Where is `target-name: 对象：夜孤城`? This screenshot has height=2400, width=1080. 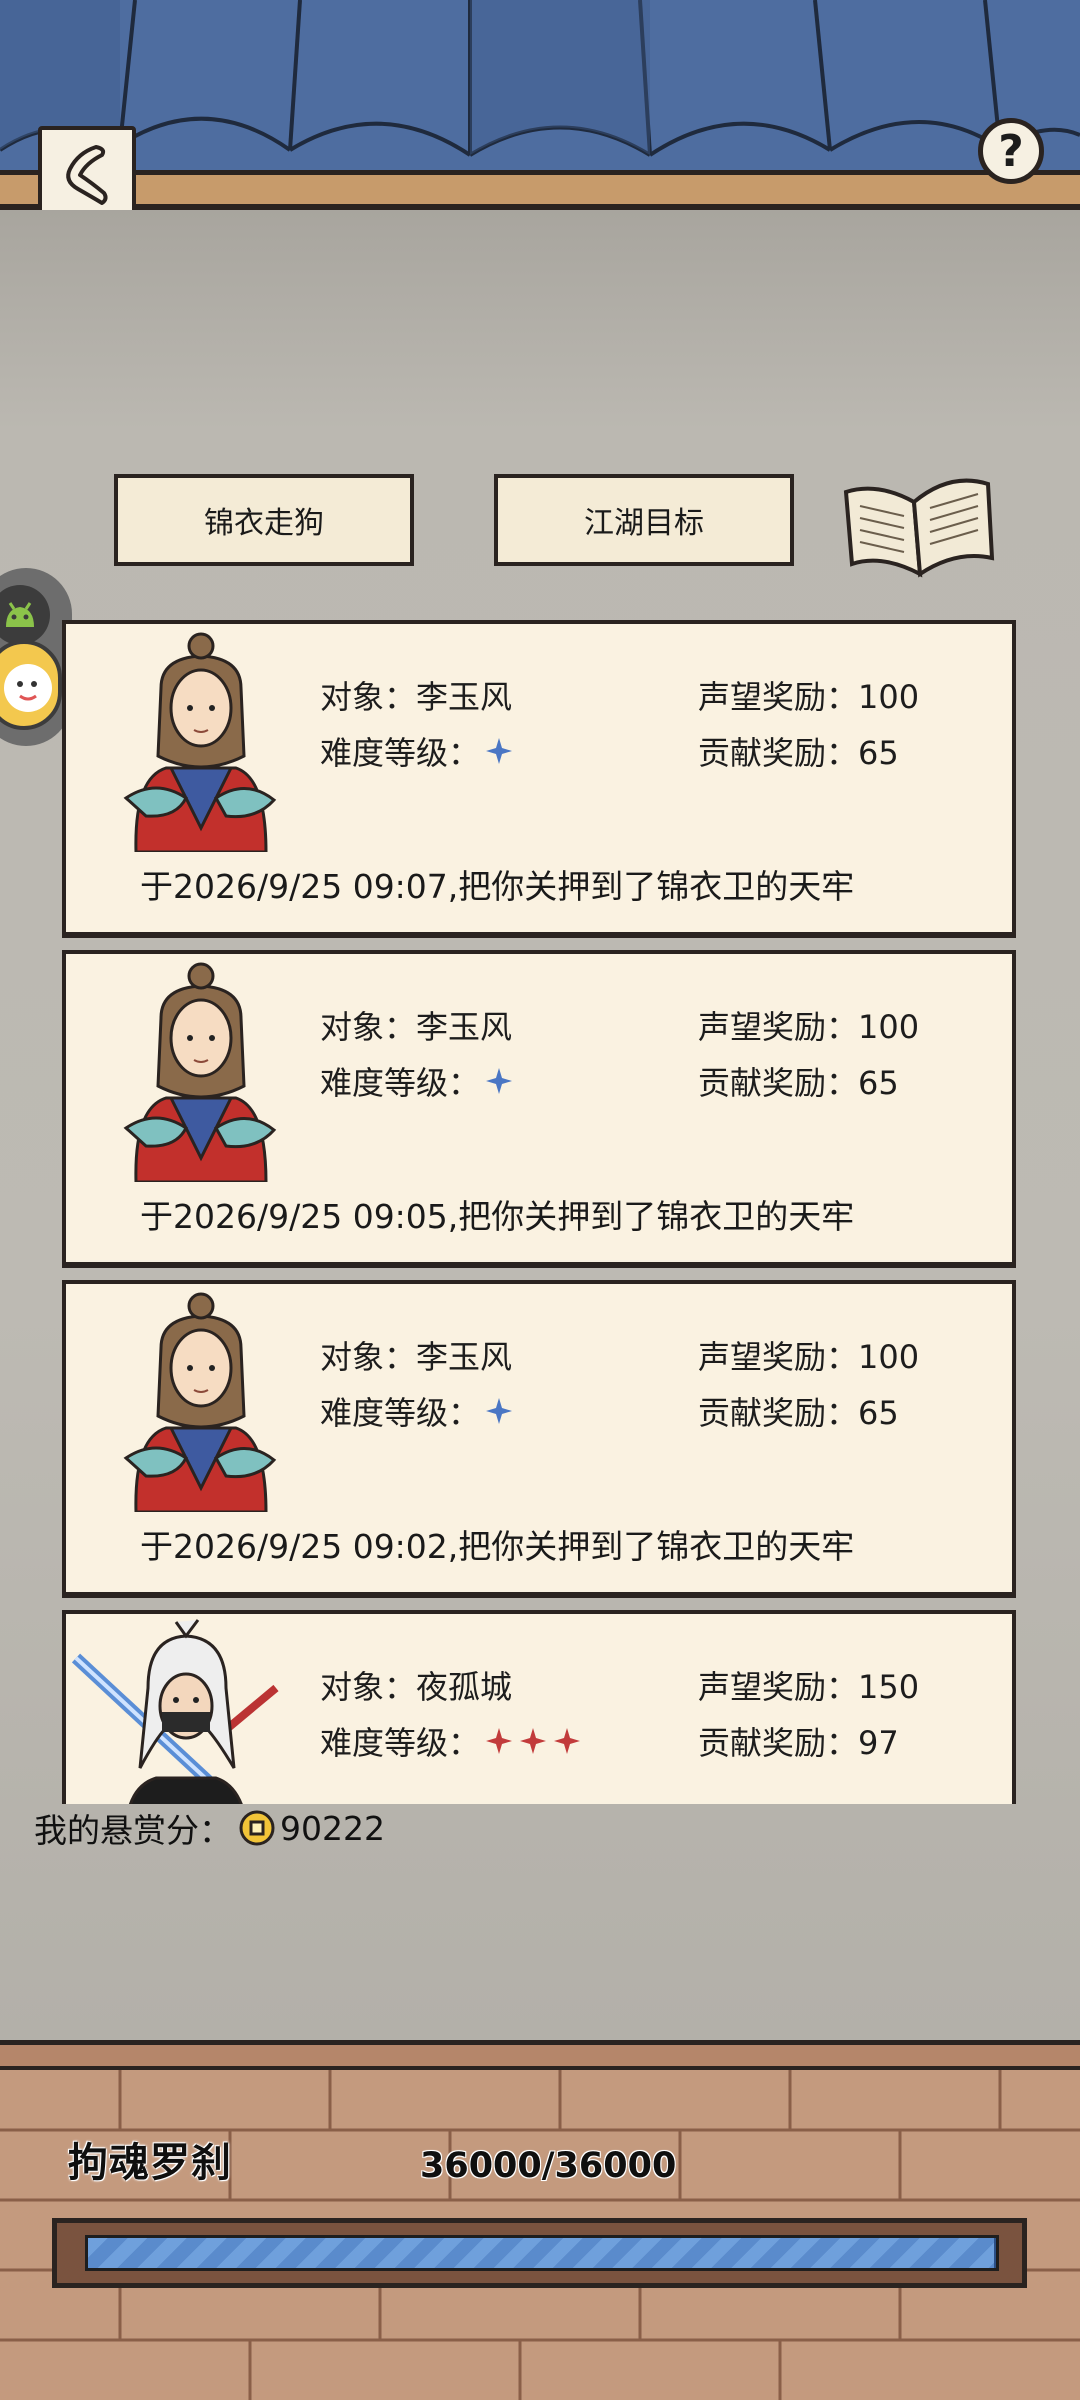 target-name: 对象：夜孤城 is located at coordinates (416, 1687).